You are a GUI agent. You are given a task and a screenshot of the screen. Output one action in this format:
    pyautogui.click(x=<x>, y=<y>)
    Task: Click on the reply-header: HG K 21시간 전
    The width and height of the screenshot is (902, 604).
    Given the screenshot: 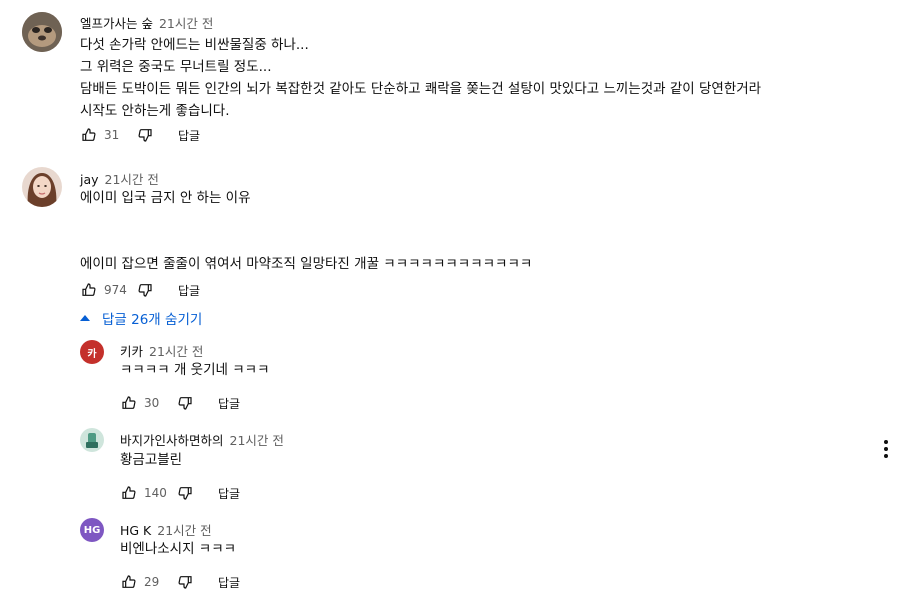 What is the action you would take?
    pyautogui.click(x=166, y=529)
    